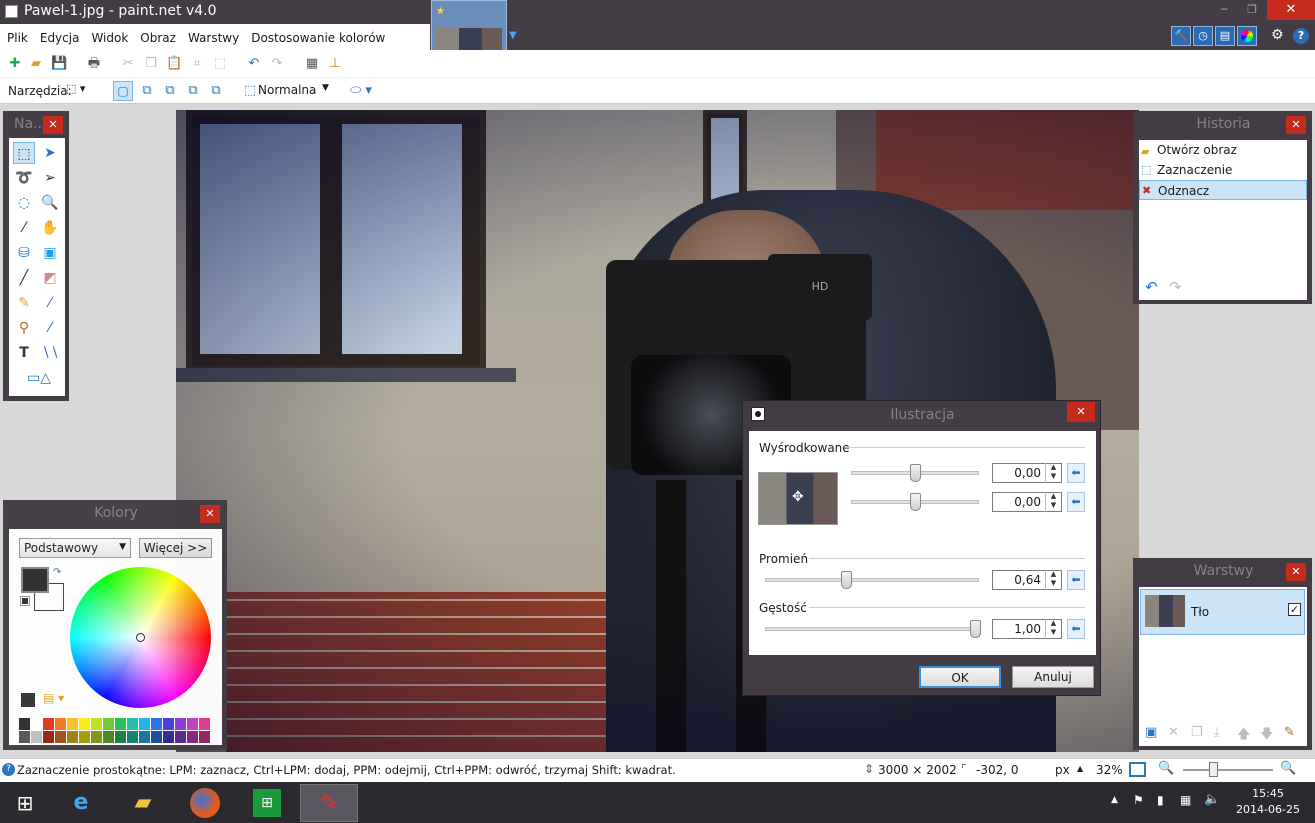 The height and width of the screenshot is (823, 1315). What do you see at coordinates (175, 548) in the screenshot?
I see `more-colors-button: Więcej >>` at bounding box center [175, 548].